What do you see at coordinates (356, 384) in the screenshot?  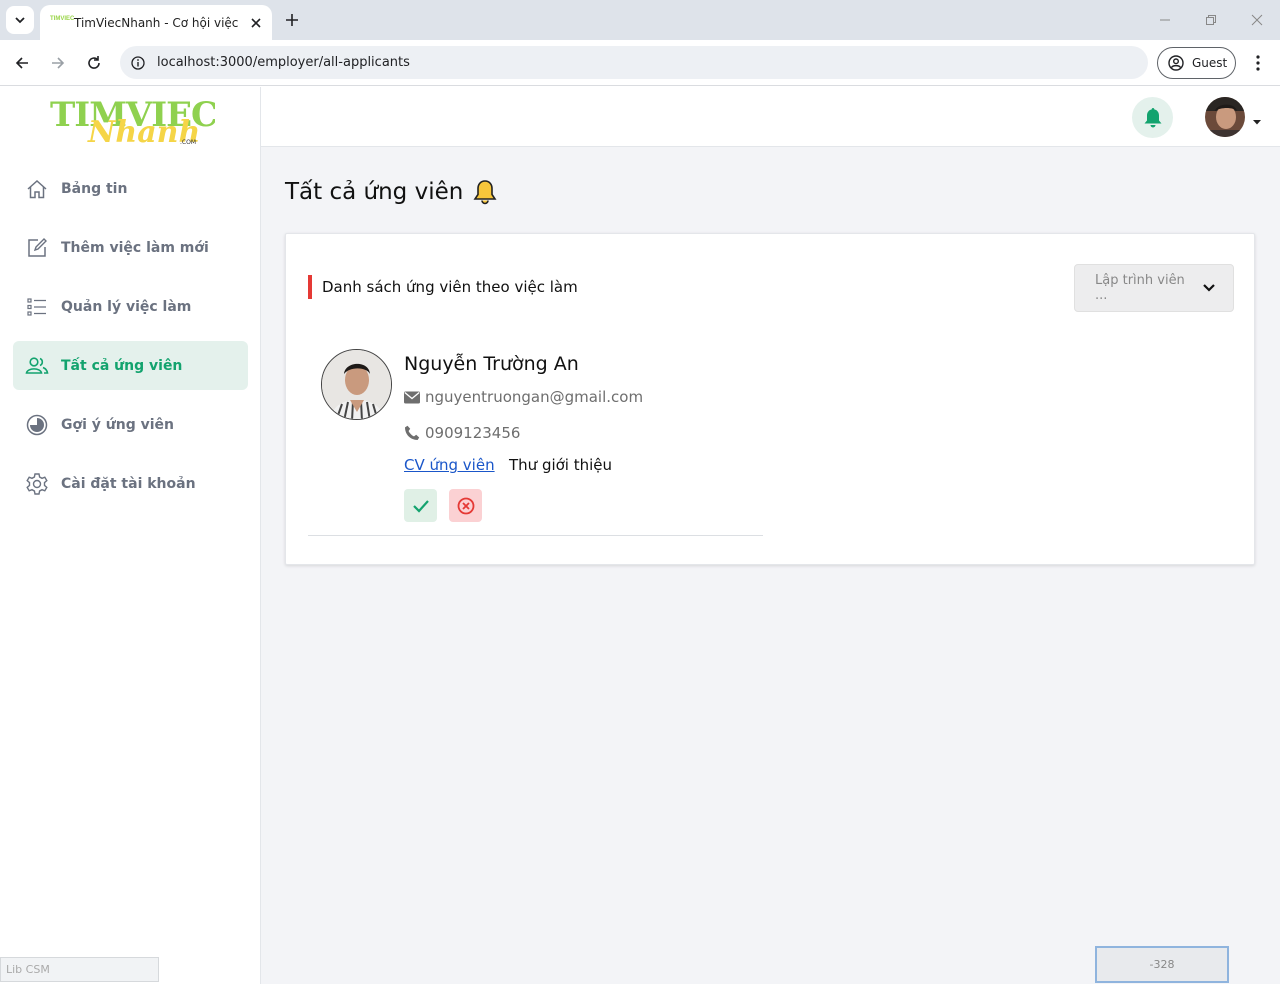 I see `applicant-avatar` at bounding box center [356, 384].